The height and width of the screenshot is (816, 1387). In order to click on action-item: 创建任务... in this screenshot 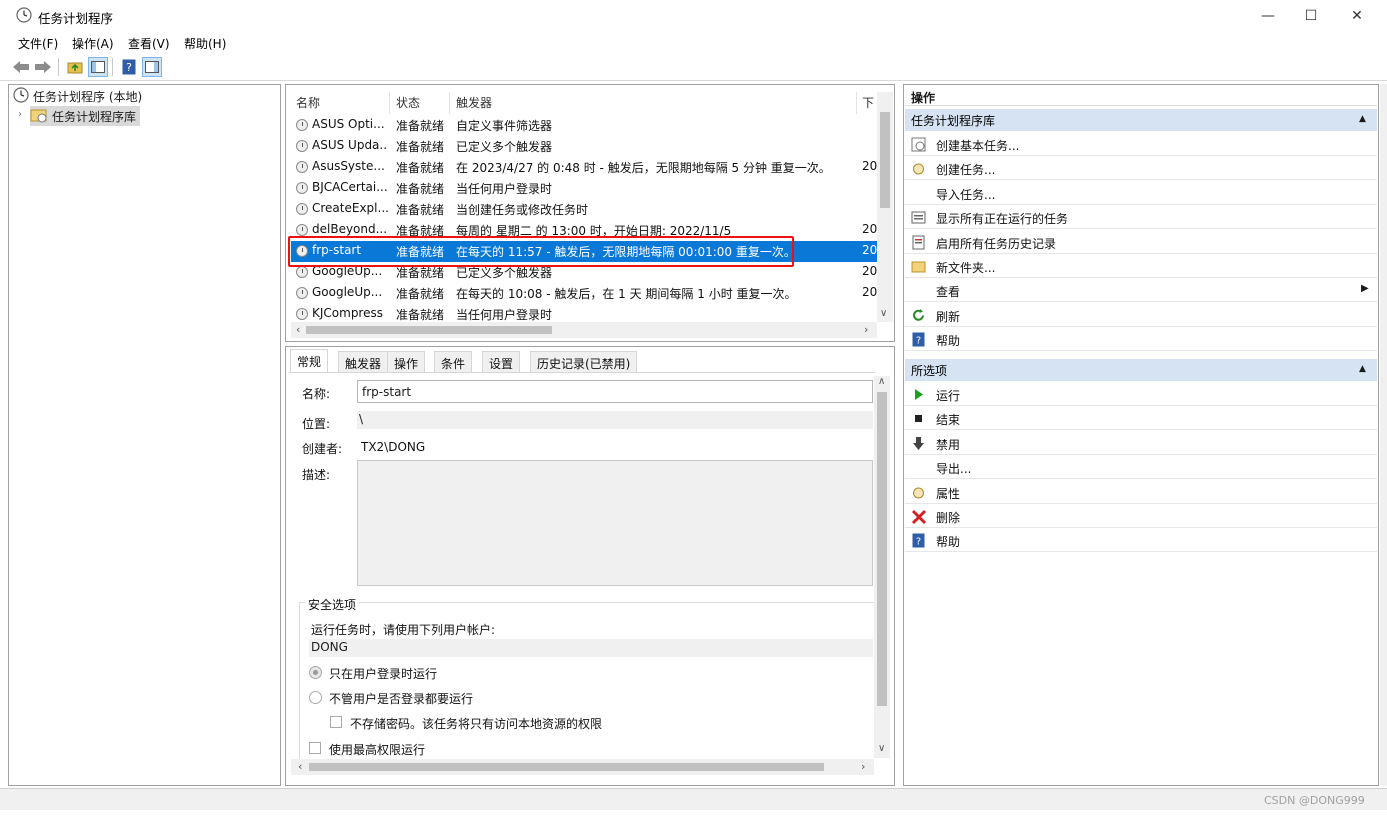, I will do `click(1141, 169)`.